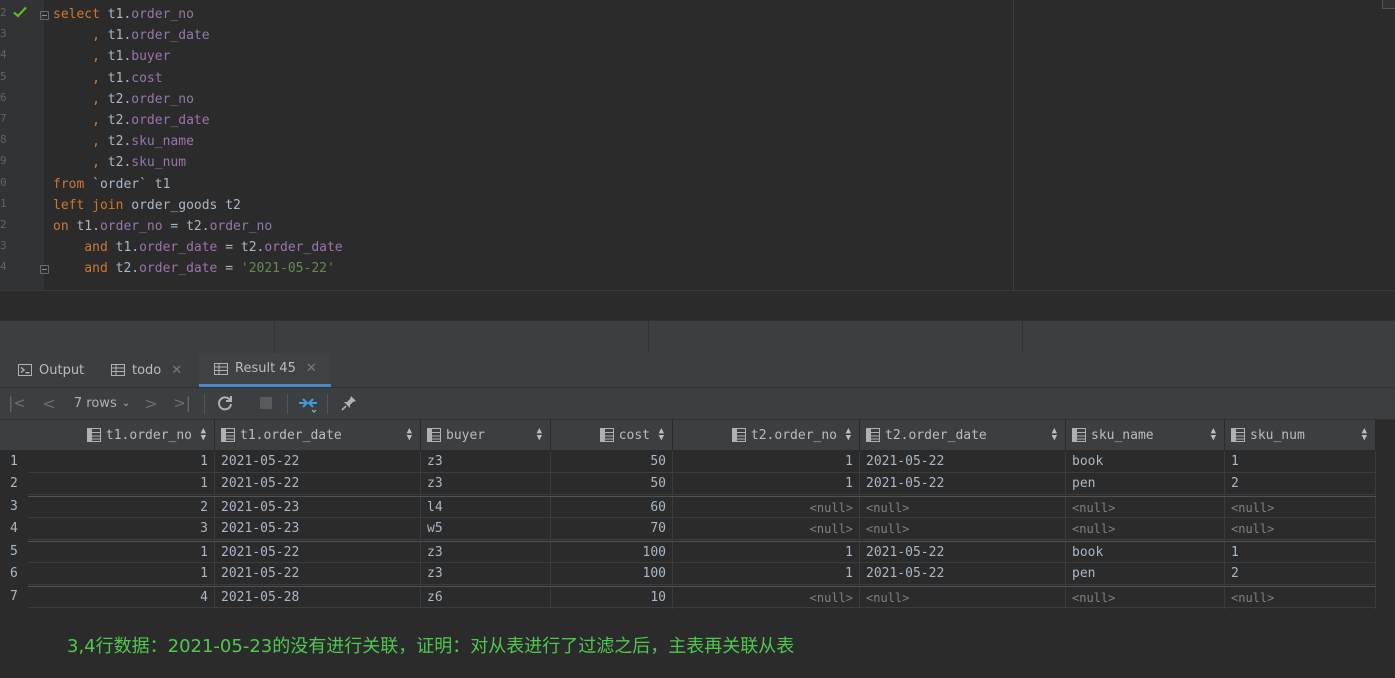 This screenshot has width=1395, height=678. I want to click on row-number: 4, so click(14, 529).